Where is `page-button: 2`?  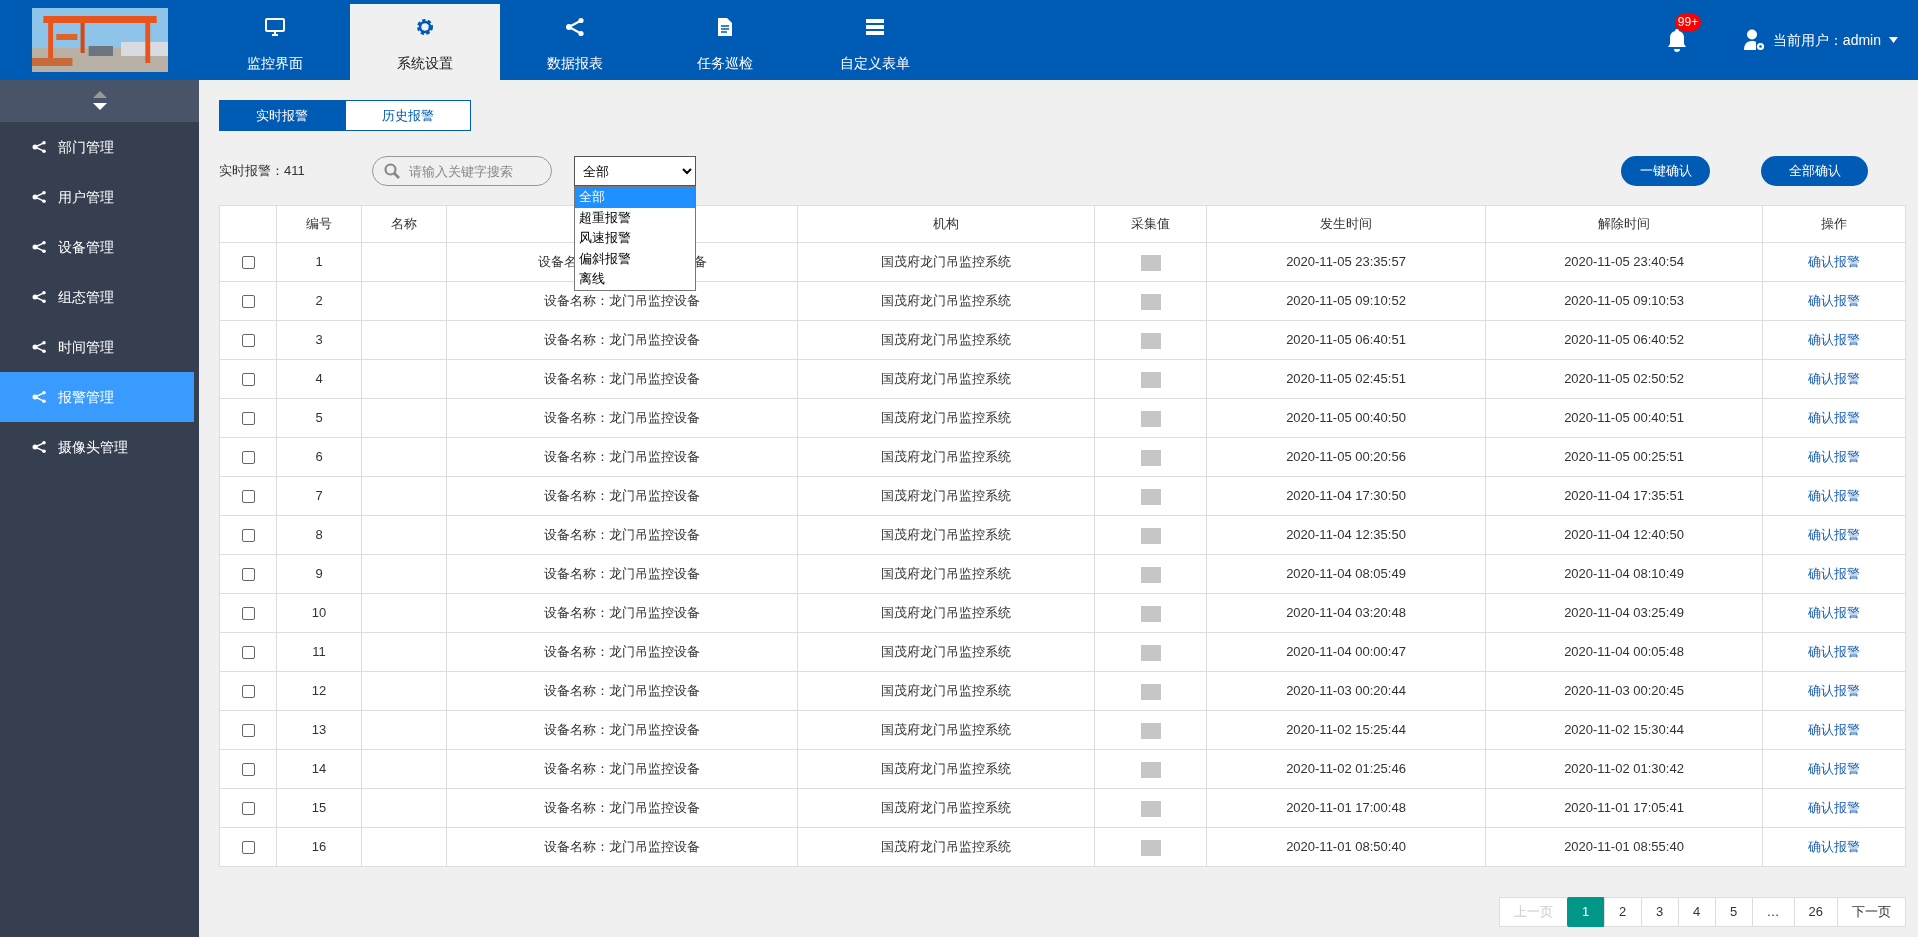 page-button: 2 is located at coordinates (1622, 912).